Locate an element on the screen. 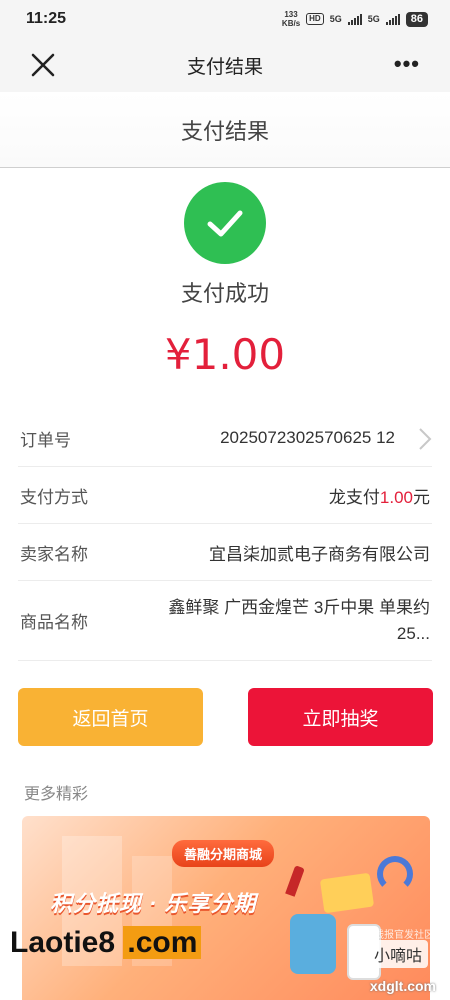  watermark-brand: Laotie8 .com is located at coordinates (106, 943).